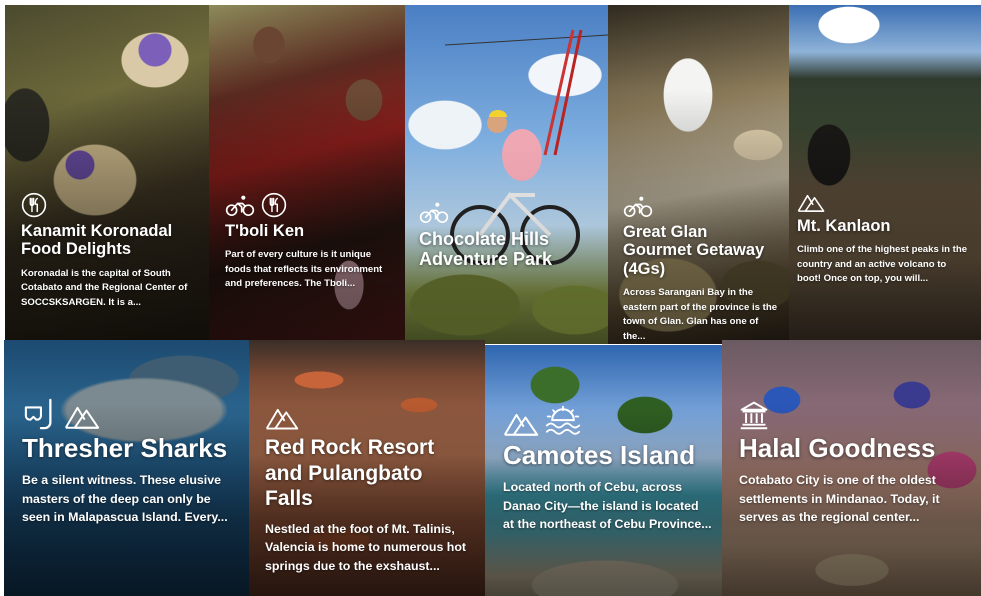  What do you see at coordinates (97, 240) in the screenshot?
I see `card-title: Kanamit Koronadal Food Delights` at bounding box center [97, 240].